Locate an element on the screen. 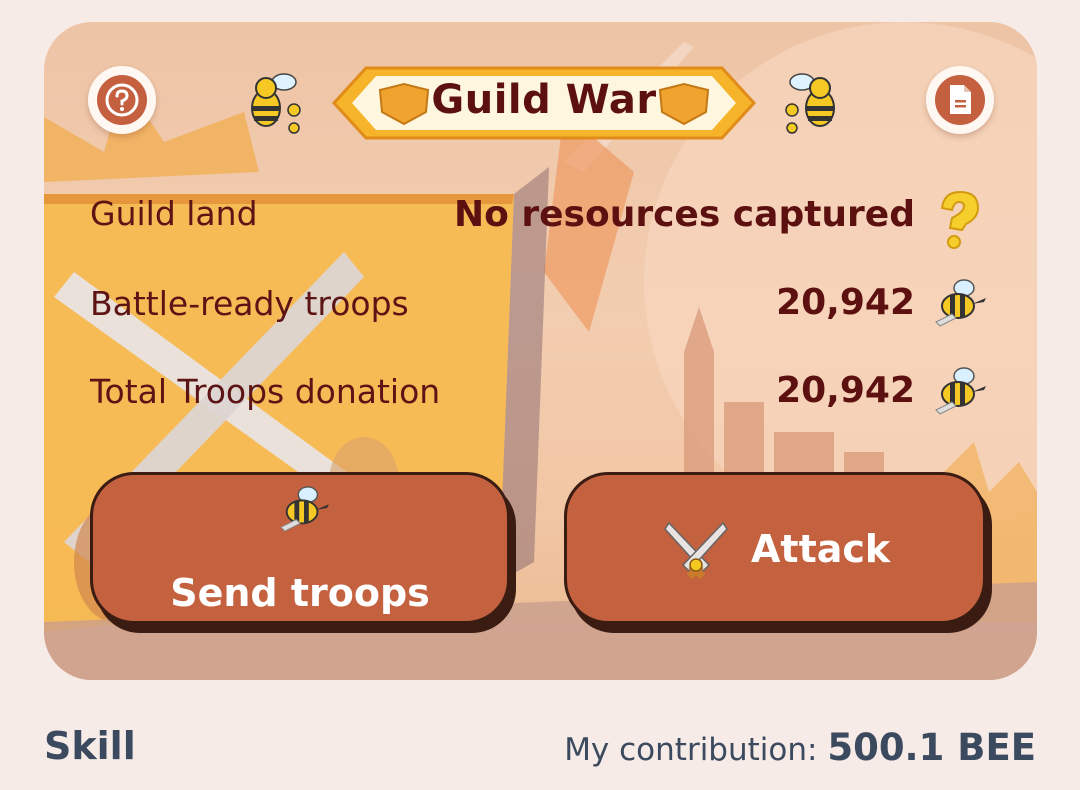  attack-label: Attack is located at coordinates (821, 549).